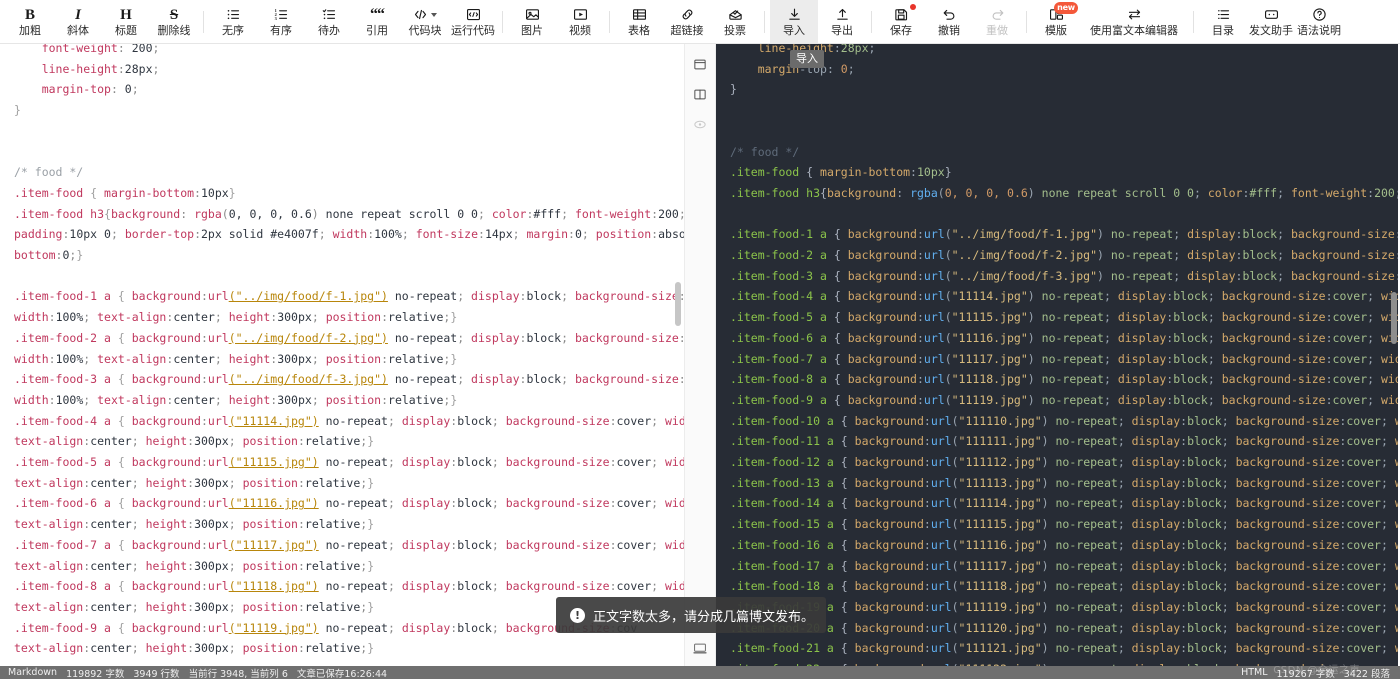 Image resolution: width=1400 pixels, height=679 pixels. Describe the element at coordinates (233, 21) in the screenshot. I see `toolbar-button-unordered-list: 无序` at that location.